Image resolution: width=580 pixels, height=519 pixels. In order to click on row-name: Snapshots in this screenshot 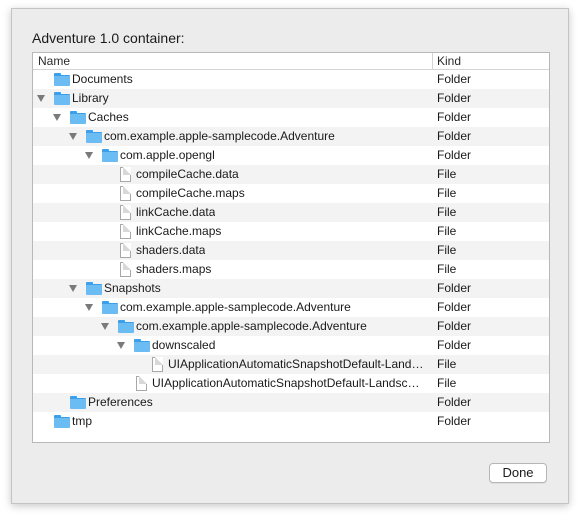, I will do `click(132, 288)`.